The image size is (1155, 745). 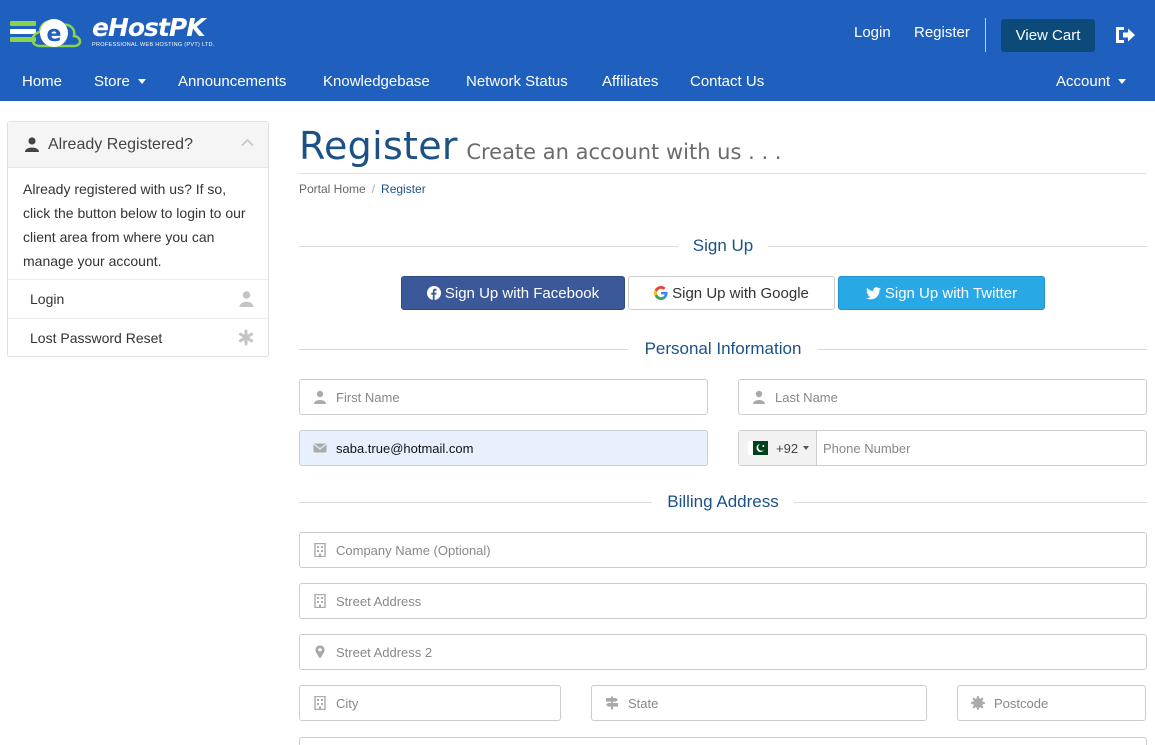 I want to click on nav-store-label: Store, so click(x=112, y=81).